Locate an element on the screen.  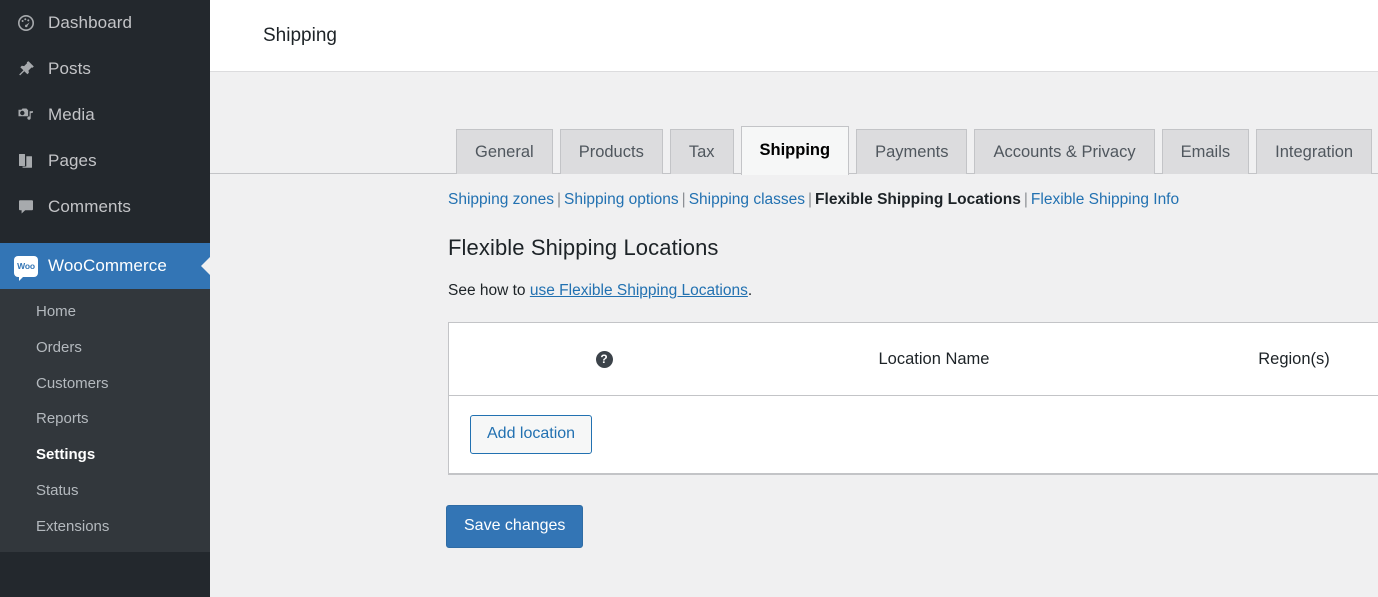
submenu-item-orders: Orders is located at coordinates (105, 348).